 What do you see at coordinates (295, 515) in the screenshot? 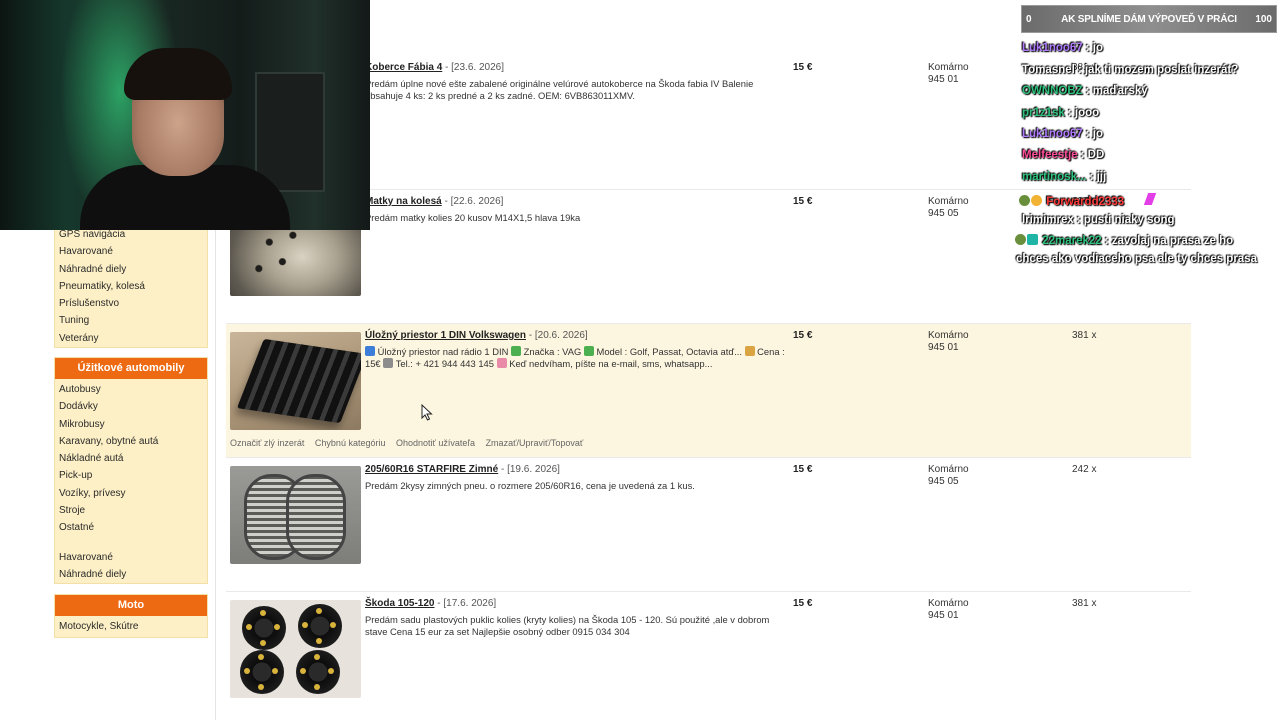
I see `listing-thumbnail-tires` at bounding box center [295, 515].